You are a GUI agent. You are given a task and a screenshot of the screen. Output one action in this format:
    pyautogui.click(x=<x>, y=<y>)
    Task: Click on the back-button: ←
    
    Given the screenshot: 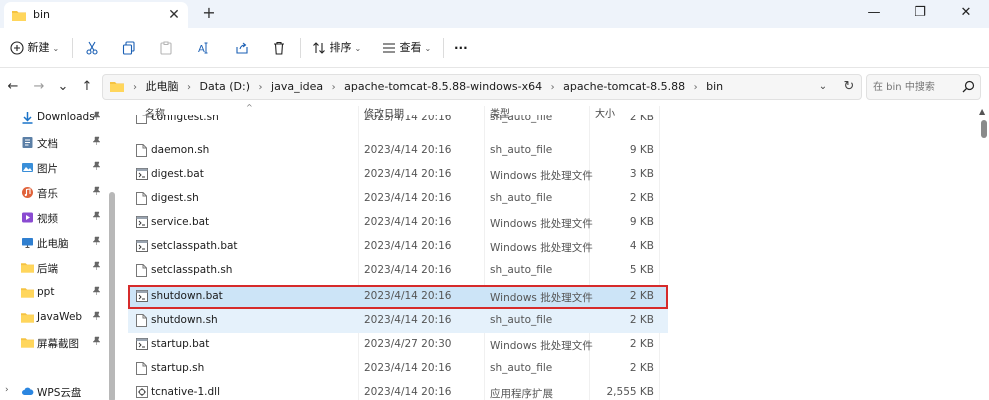 What is the action you would take?
    pyautogui.click(x=13, y=87)
    